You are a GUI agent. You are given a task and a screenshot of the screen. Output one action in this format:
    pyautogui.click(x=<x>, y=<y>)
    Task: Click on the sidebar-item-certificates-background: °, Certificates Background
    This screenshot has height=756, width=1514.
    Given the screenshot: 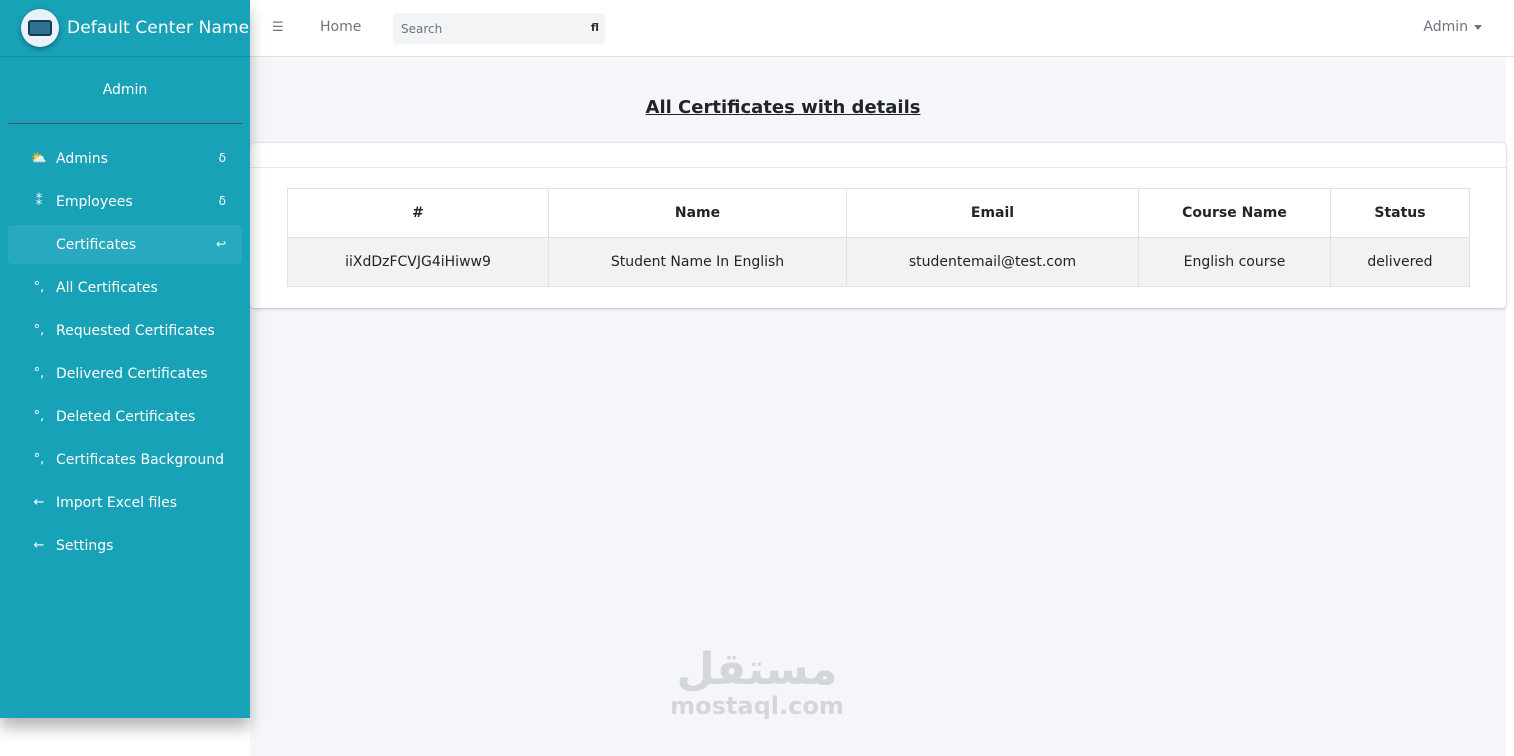 What is the action you would take?
    pyautogui.click(x=125, y=459)
    